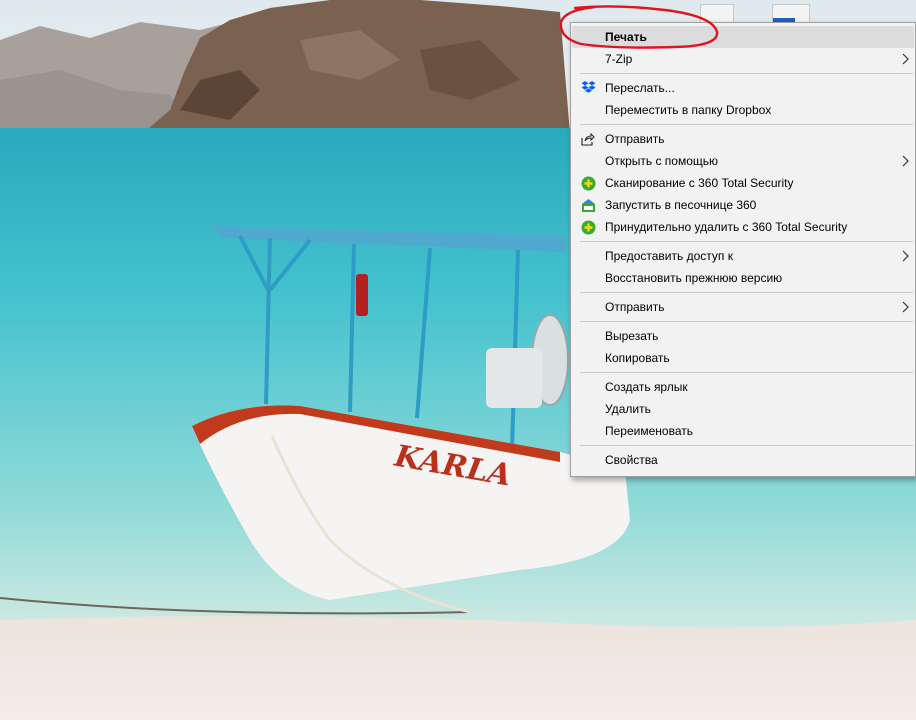 The height and width of the screenshot is (720, 916). What do you see at coordinates (743, 139) in the screenshot?
I see `menu-item-share: Отправить` at bounding box center [743, 139].